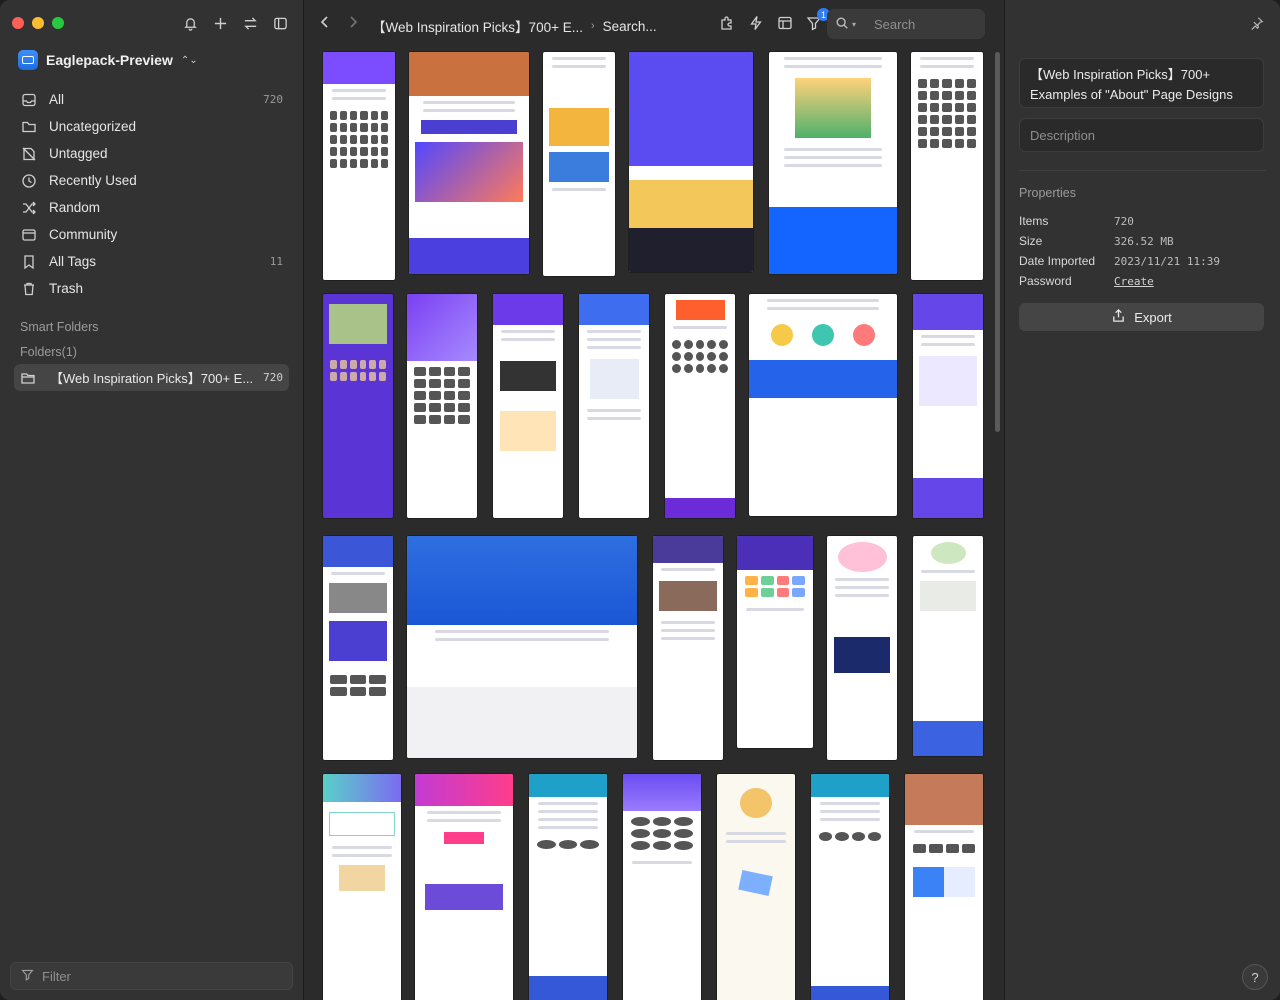 This screenshot has height=1000, width=1280. I want to click on property-row-password: Password Create, so click(1141, 281).